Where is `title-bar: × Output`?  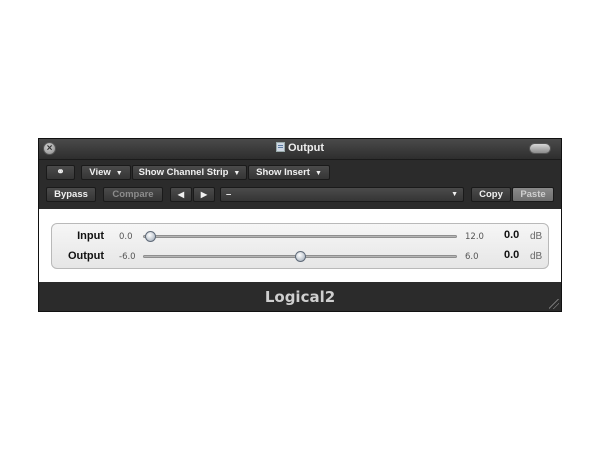 title-bar: × Output is located at coordinates (300, 149).